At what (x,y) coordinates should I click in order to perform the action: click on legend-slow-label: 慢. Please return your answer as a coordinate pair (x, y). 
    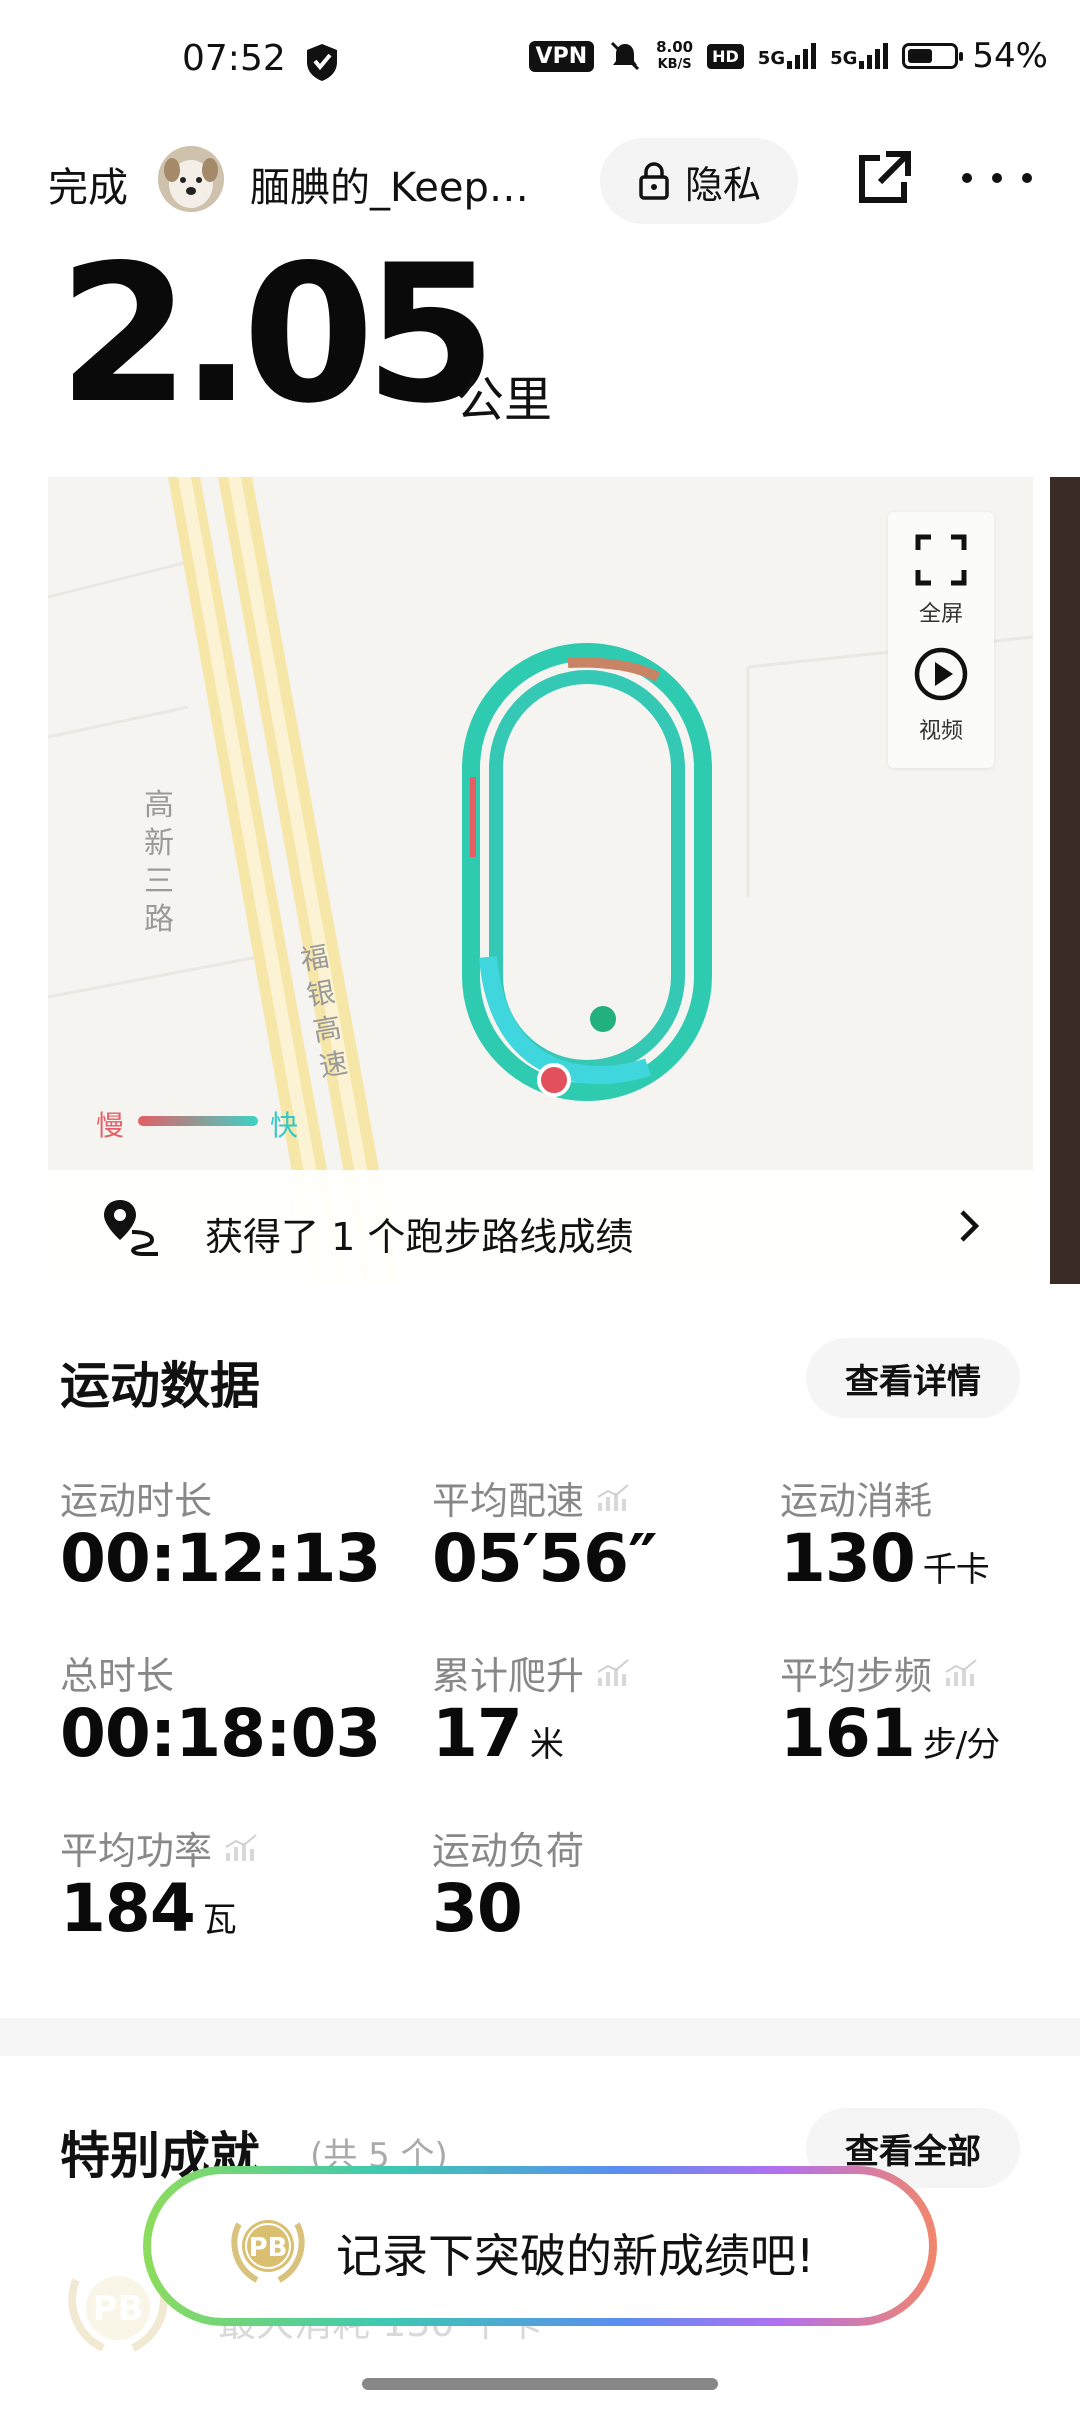
    Looking at the image, I should click on (110, 1125).